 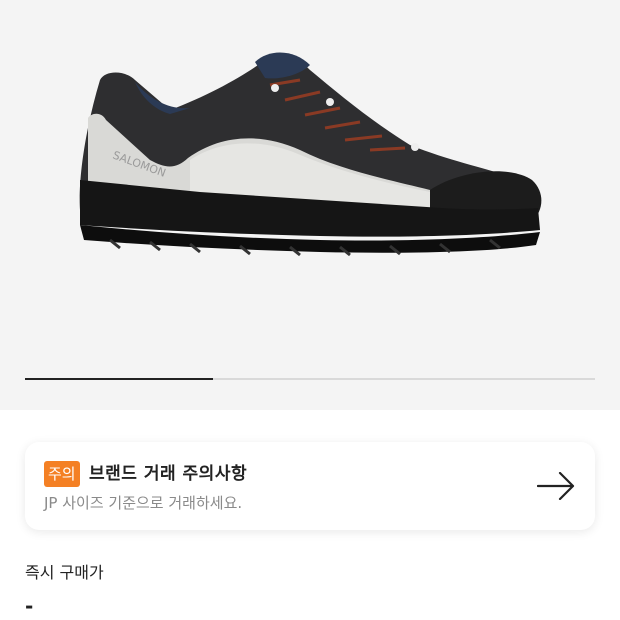 I want to click on image-pager-indicator, so click(x=119, y=379).